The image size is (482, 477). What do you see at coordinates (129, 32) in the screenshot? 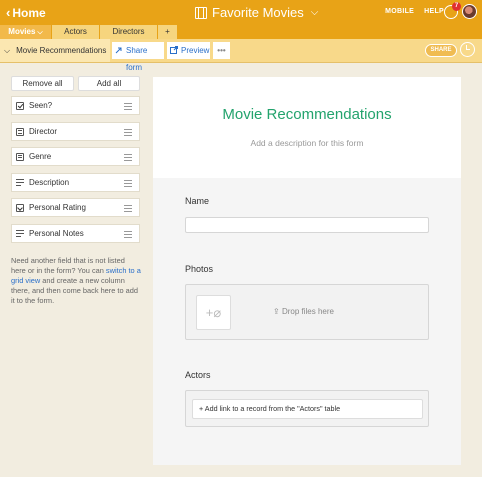
I see `tab-directors: Directors` at bounding box center [129, 32].